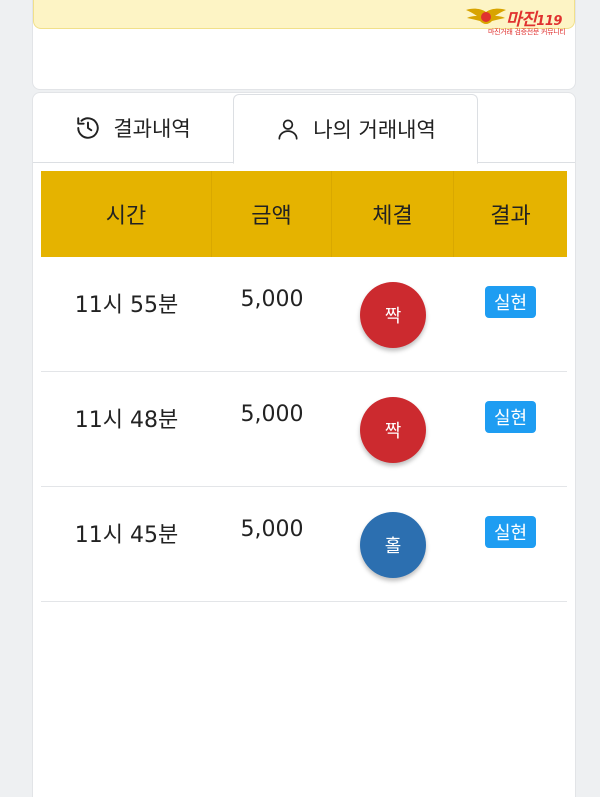 The width and height of the screenshot is (600, 797). Describe the element at coordinates (527, 32) in the screenshot. I see `logo-subtitle: 마진거래 검증전문 커뮤니티` at that location.